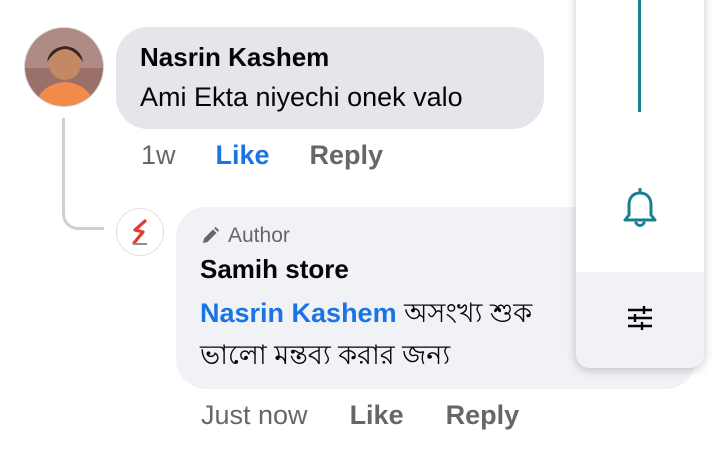  What do you see at coordinates (377, 415) in the screenshot?
I see `reply-like-button: Like` at bounding box center [377, 415].